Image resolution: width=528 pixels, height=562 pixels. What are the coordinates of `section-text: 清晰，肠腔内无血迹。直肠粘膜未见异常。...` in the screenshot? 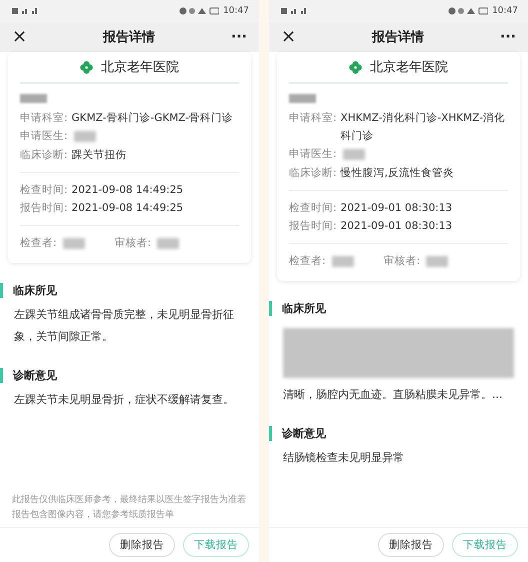 It's located at (393, 395).